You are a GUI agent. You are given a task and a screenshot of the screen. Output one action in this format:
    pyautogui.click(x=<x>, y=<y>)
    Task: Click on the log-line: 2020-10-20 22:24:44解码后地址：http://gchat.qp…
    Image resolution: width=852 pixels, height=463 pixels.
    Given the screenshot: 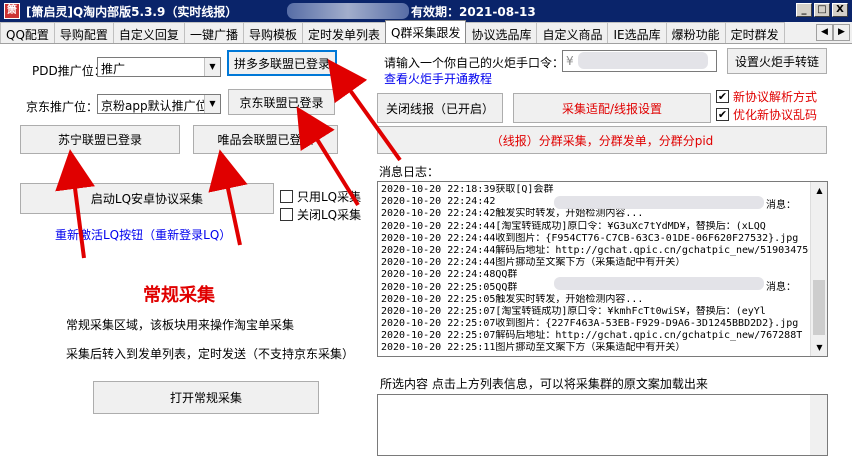 What is the action you would take?
    pyautogui.click(x=595, y=251)
    